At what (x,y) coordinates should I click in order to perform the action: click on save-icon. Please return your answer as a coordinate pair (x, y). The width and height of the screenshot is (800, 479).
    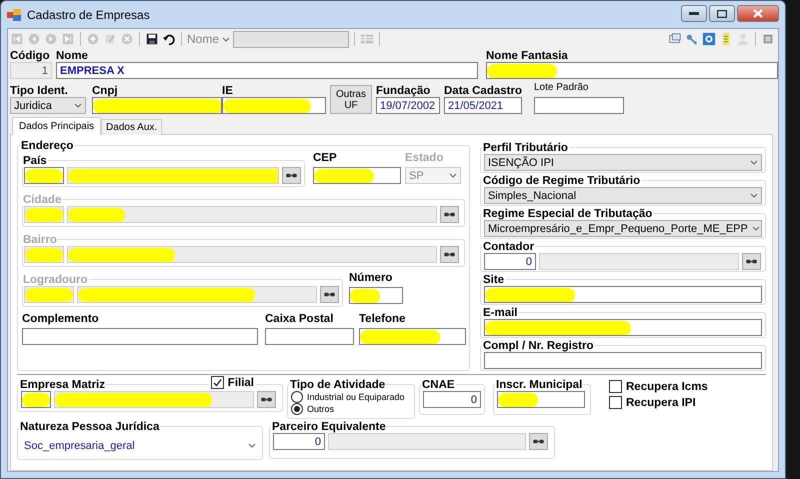
    Looking at the image, I should click on (152, 39).